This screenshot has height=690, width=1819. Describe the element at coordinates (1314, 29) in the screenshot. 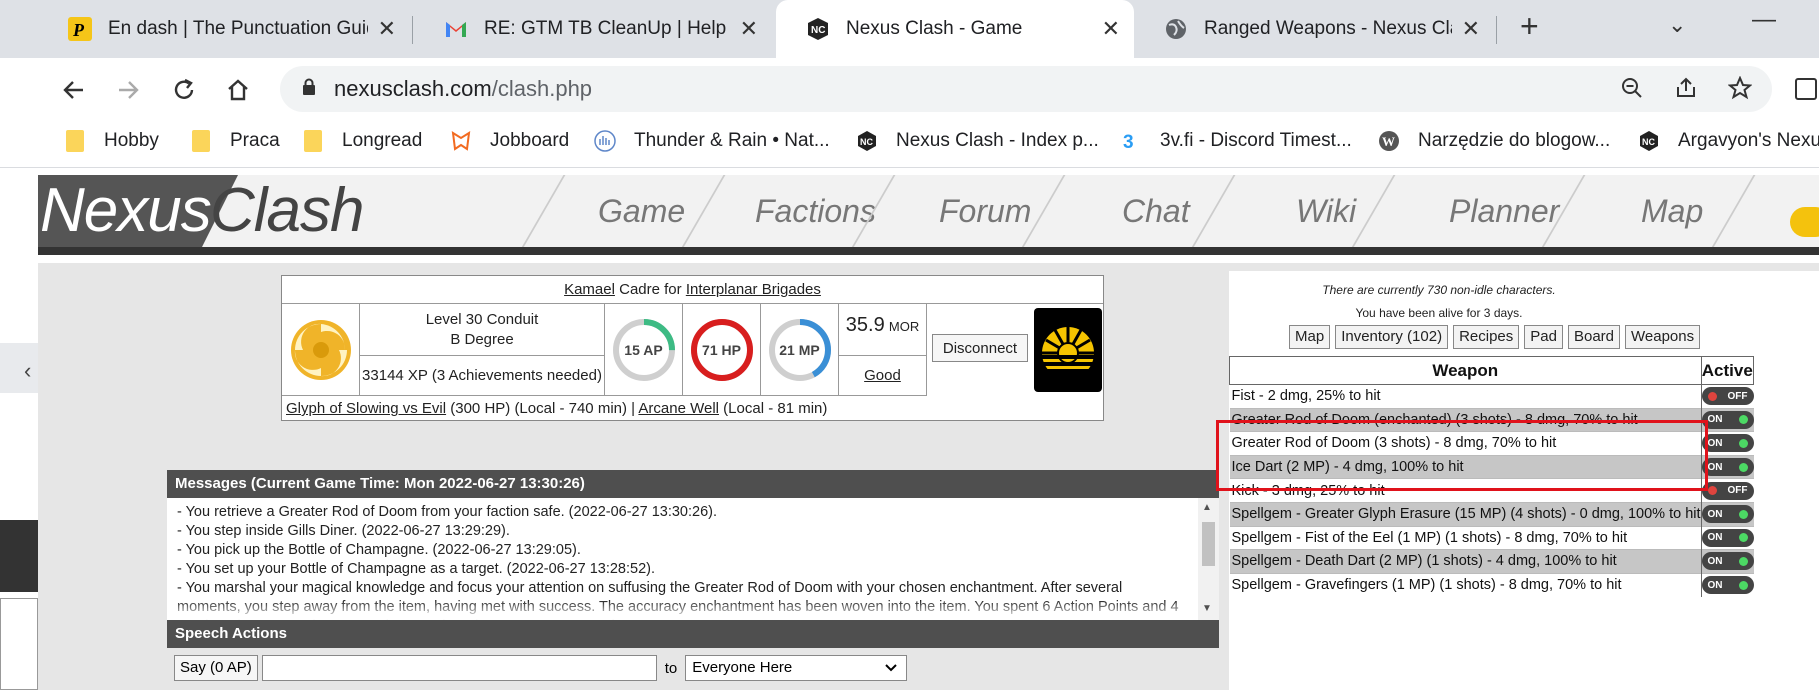

I see `tab-ranged-weapons: Ranged Weapons - Nexus Clash ✕` at that location.